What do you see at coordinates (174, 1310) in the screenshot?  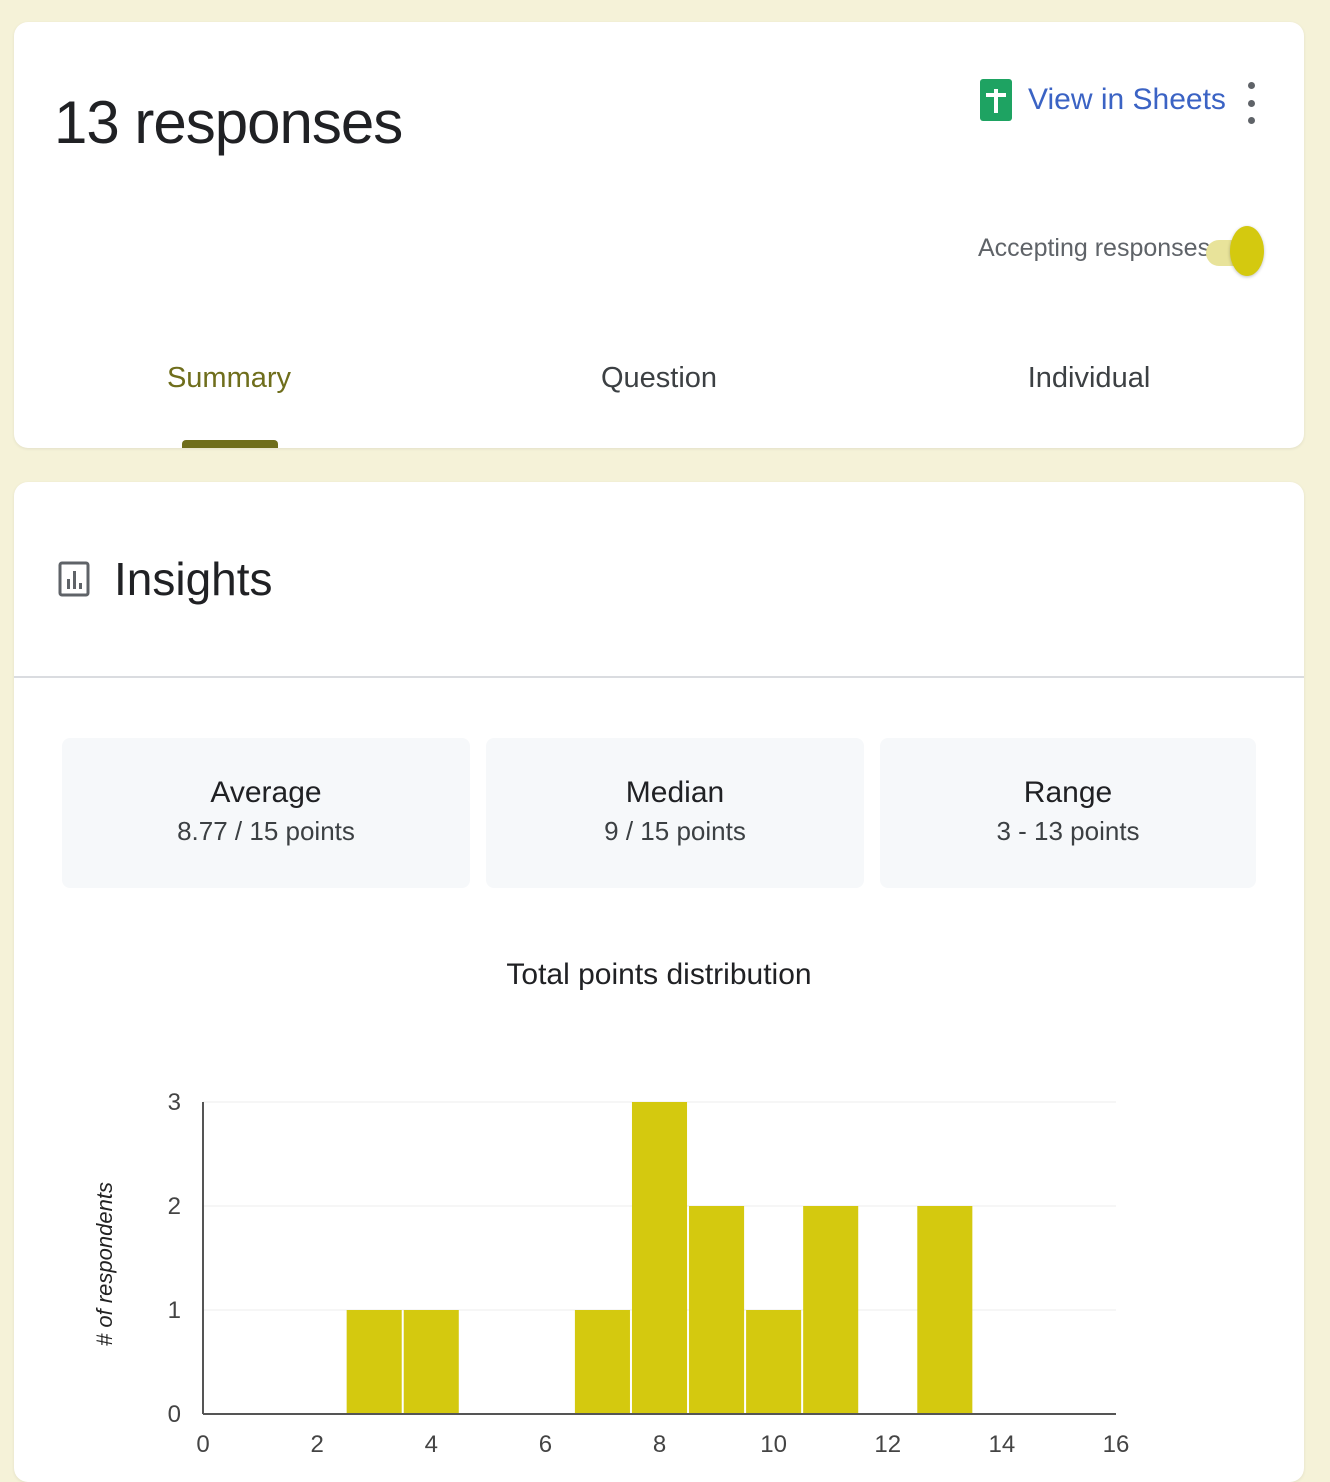 I see `y-tick-label: 1` at bounding box center [174, 1310].